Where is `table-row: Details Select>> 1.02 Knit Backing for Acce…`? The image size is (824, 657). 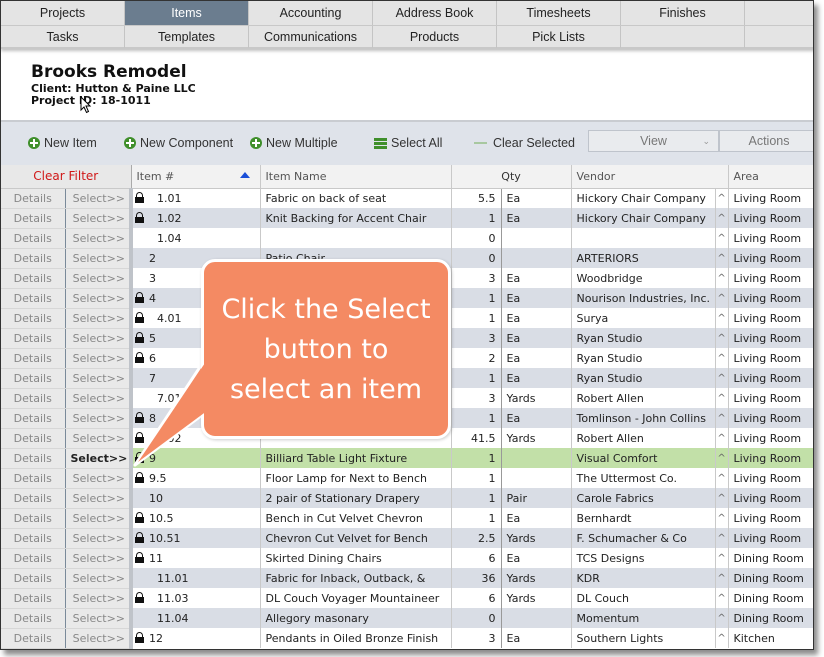
table-row: Details Select>> 1.02 Knit Backing for Acce… is located at coordinates (407, 218).